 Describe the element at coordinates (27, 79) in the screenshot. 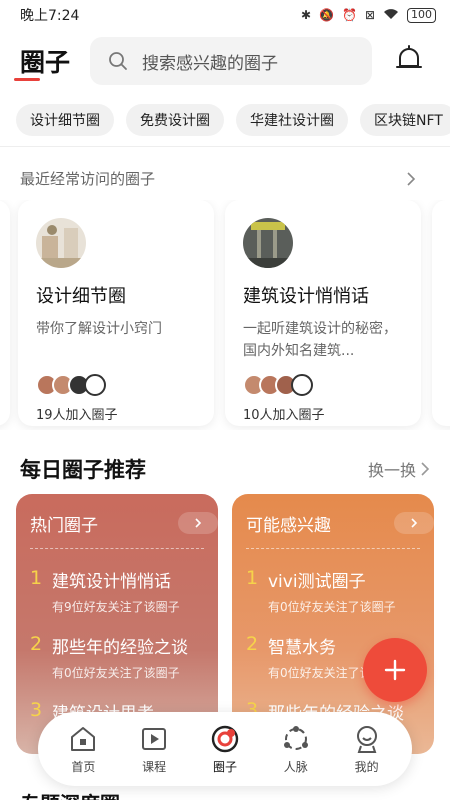

I see `title-underline` at that location.